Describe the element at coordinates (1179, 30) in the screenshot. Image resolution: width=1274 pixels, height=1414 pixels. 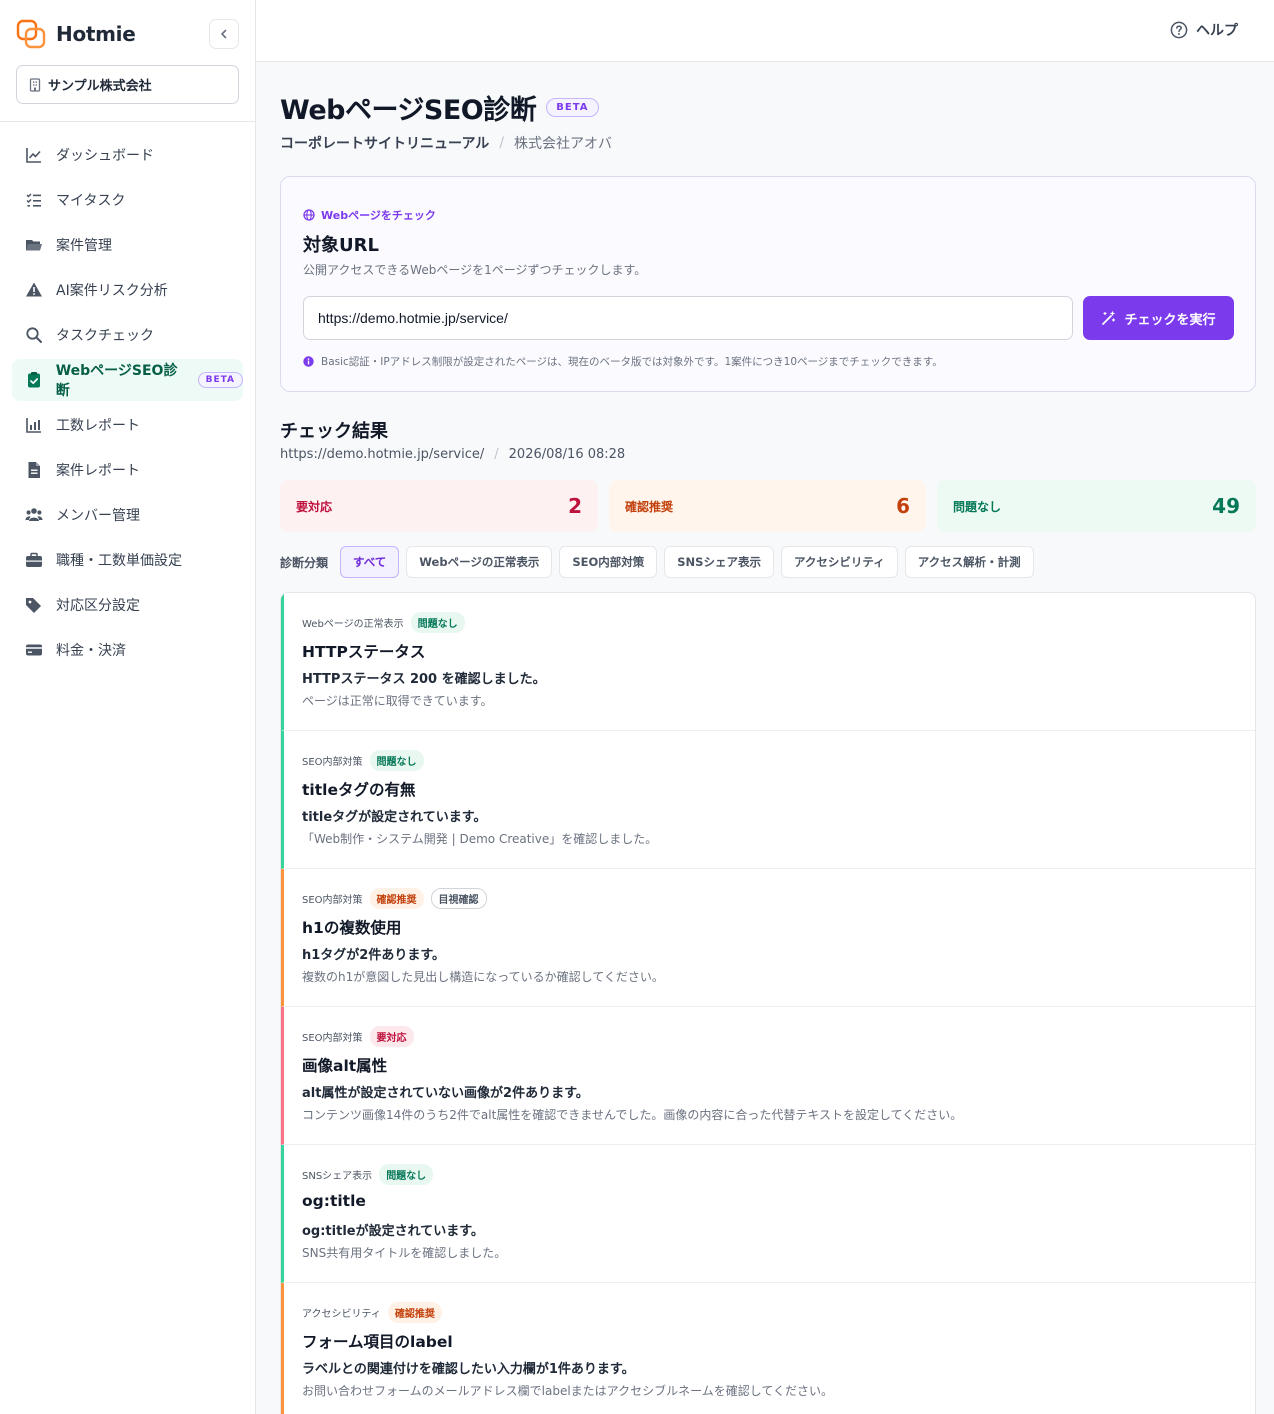
I see `help-circle-icon` at that location.